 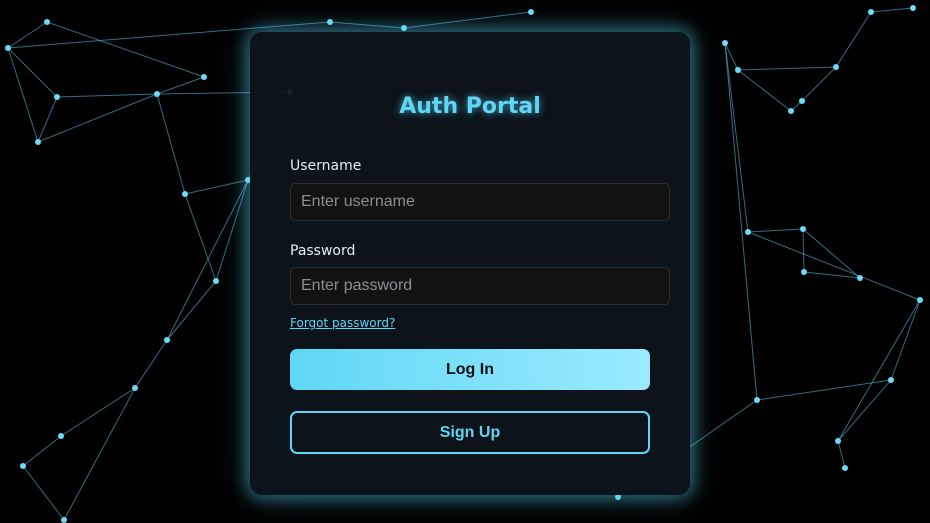 I want to click on forgot-password-link: Forgot password?, so click(x=342, y=323).